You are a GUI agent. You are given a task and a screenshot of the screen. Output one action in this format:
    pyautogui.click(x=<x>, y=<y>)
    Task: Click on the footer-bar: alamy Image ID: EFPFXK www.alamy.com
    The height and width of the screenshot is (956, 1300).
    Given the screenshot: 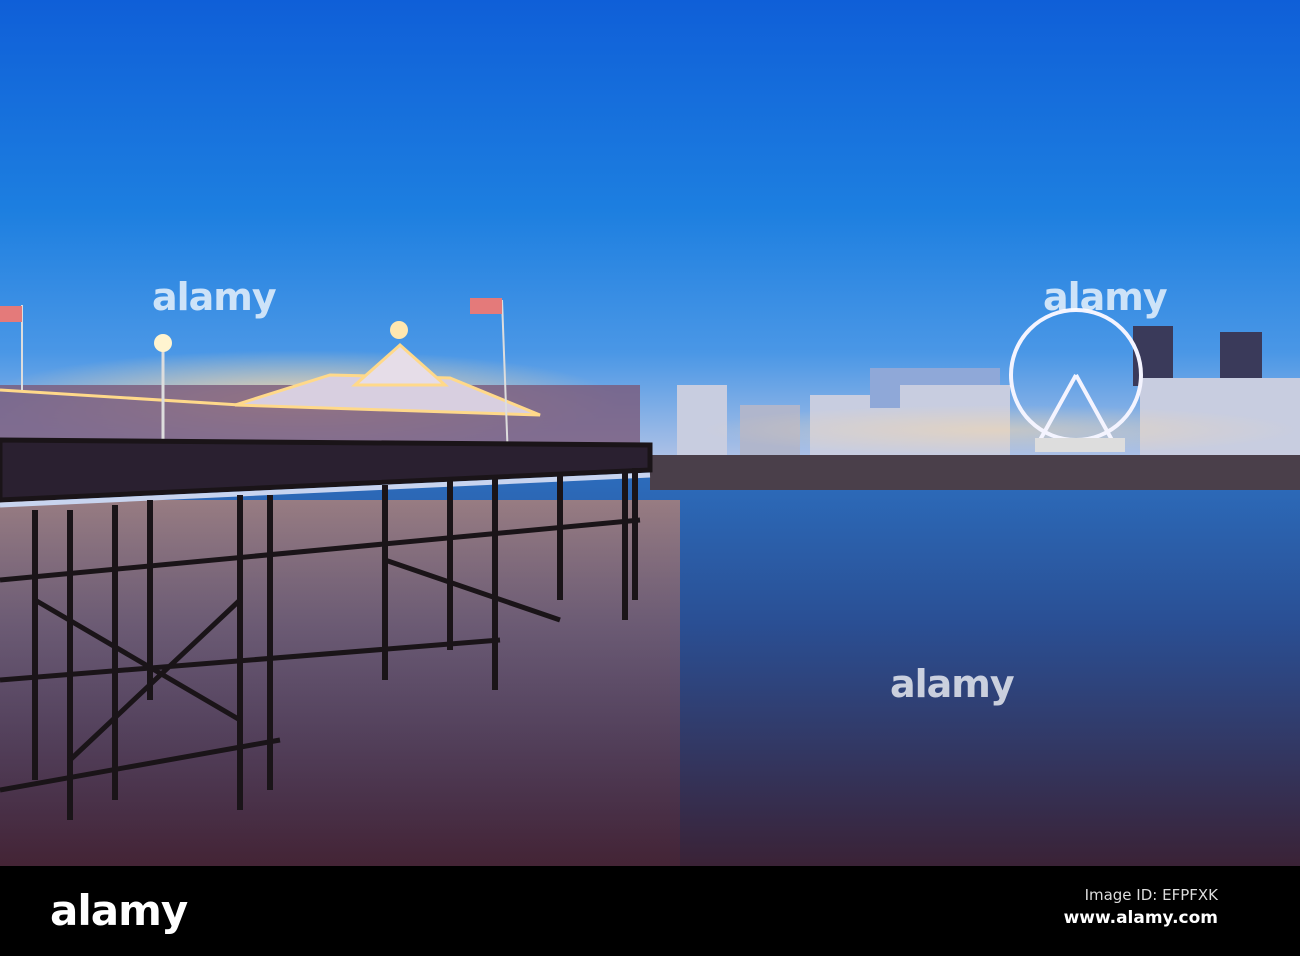 What is the action you would take?
    pyautogui.click(x=650, y=911)
    